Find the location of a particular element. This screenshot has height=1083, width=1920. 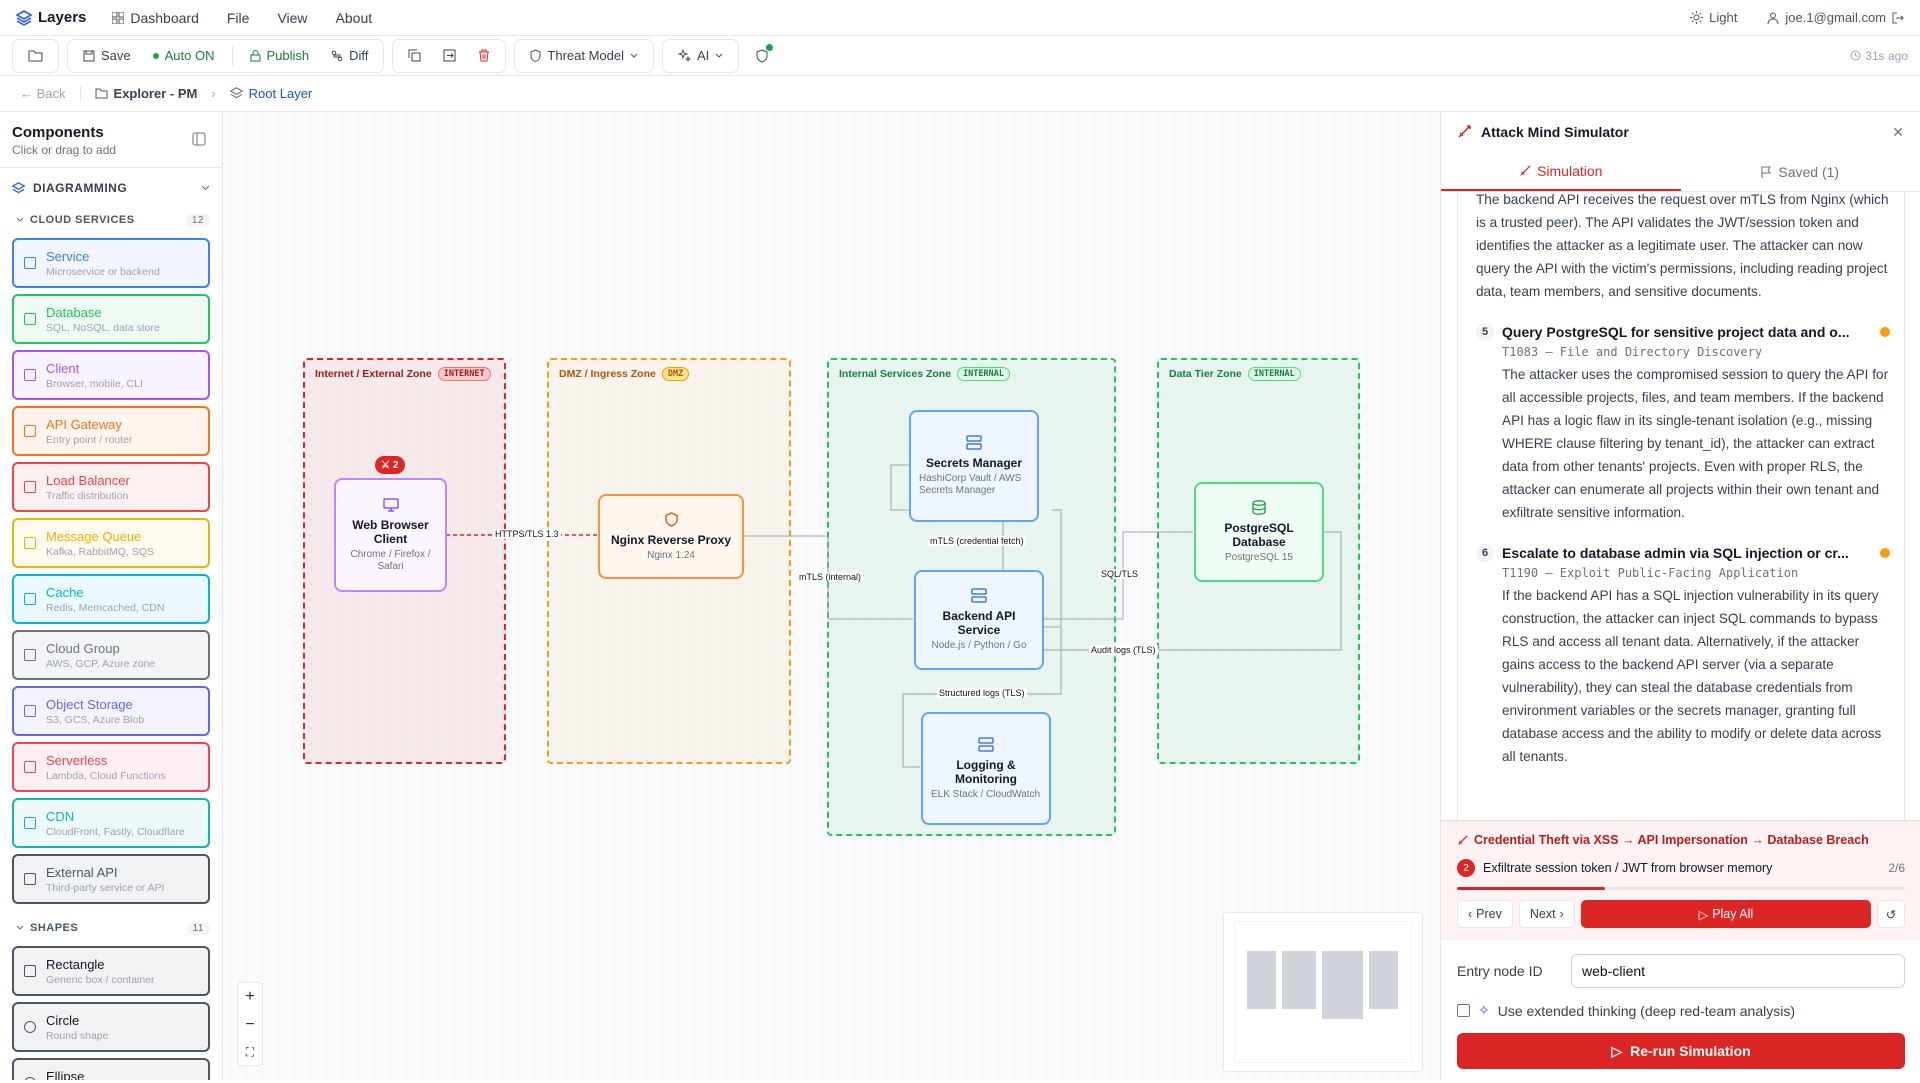

rerun-simulation-button: ▷ Re-run Simulation is located at coordinates (1681, 1051).